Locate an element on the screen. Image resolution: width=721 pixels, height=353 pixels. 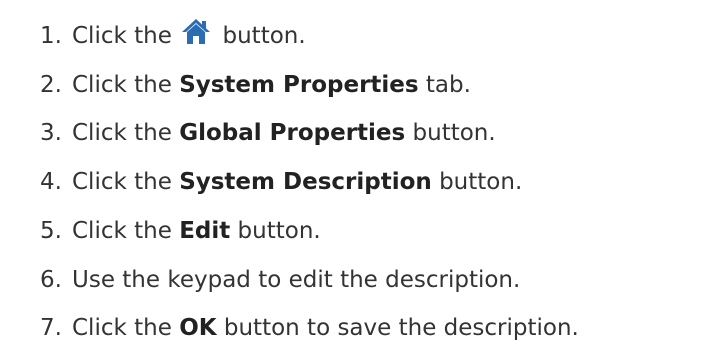
step-number: 2. is located at coordinates (51, 85).